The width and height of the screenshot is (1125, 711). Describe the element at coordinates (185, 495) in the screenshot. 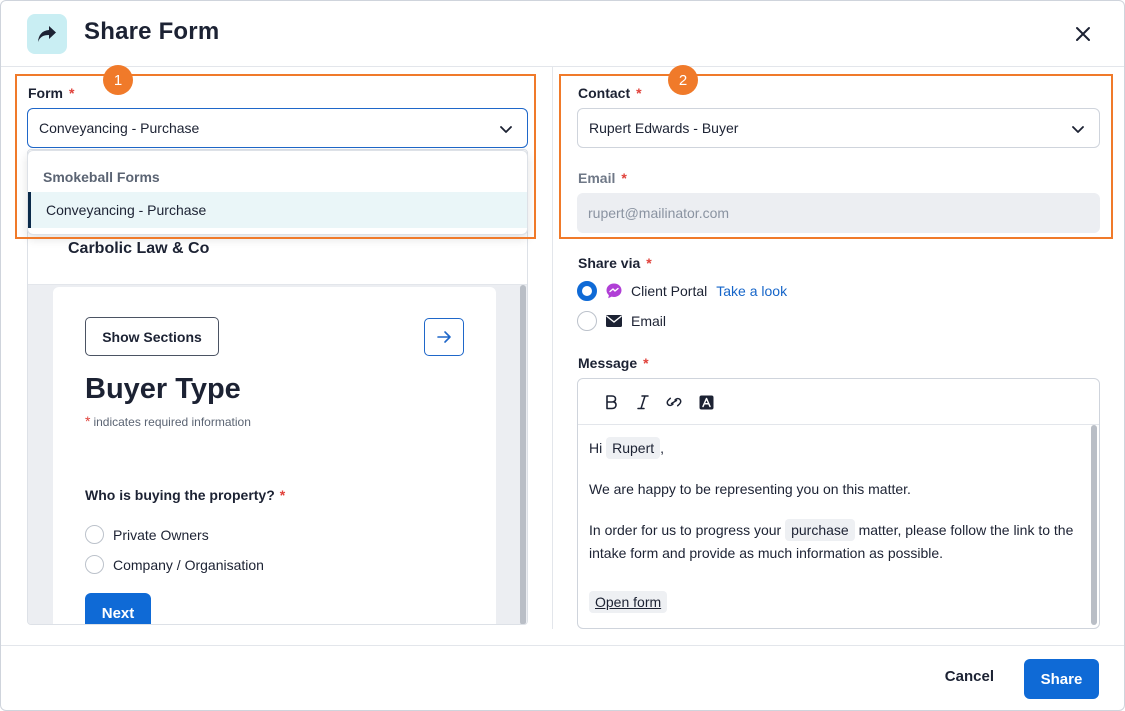

I see `question-label: Who is buying the property? *` at that location.